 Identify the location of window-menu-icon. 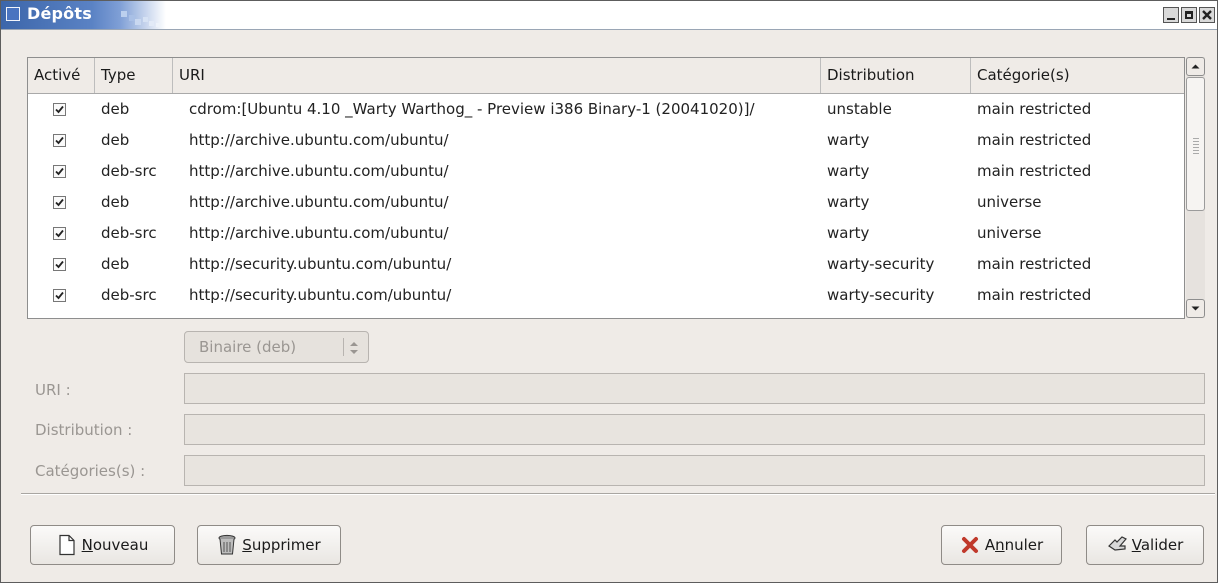
(13, 14).